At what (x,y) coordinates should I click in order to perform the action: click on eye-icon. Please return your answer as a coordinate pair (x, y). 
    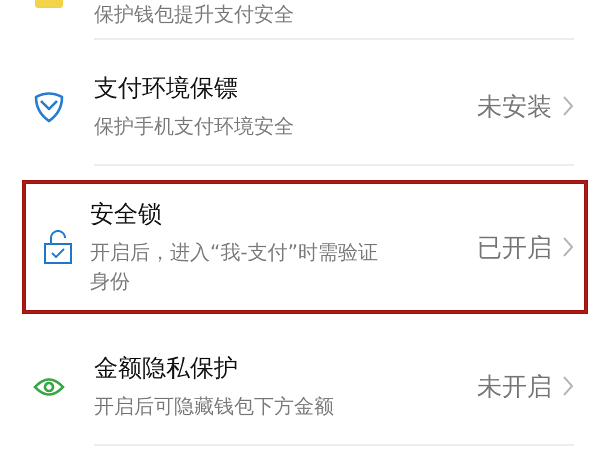
    Looking at the image, I should click on (49, 387).